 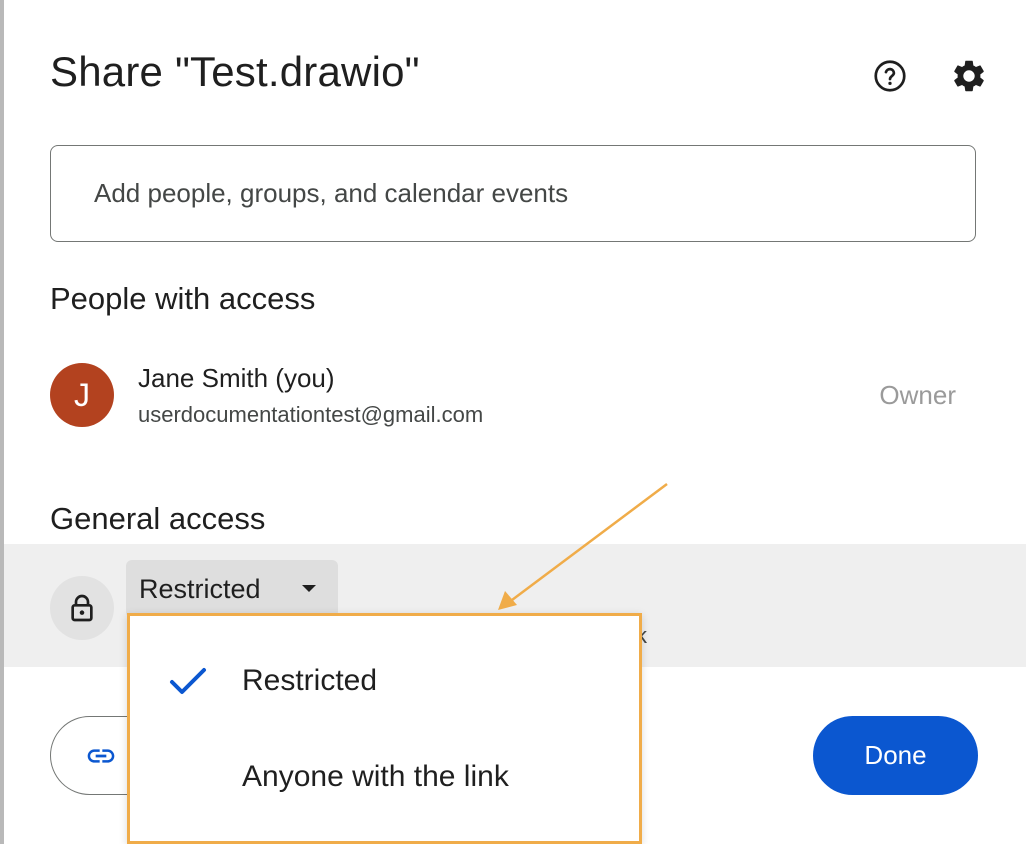 I want to click on general-access-dropdown: Restricted, so click(x=232, y=589).